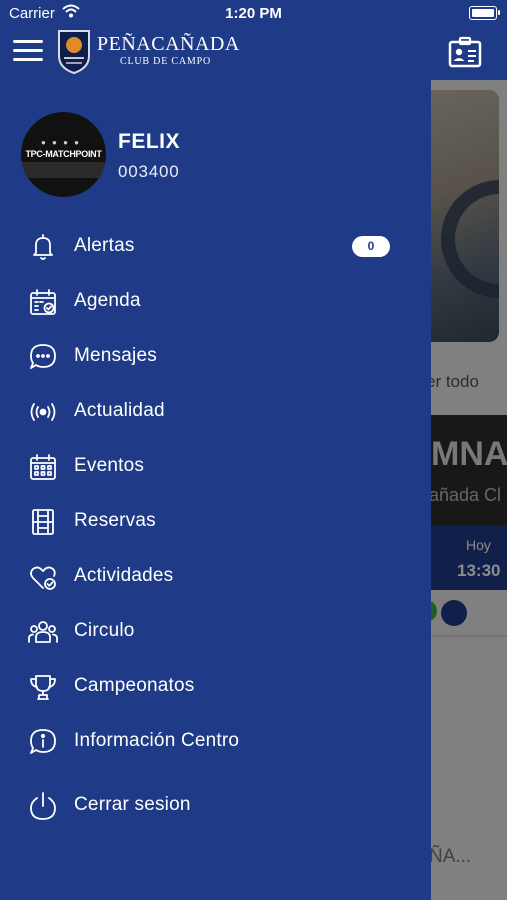  What do you see at coordinates (215, 522) in the screenshot?
I see `menu-item-reservas: Reservas` at bounding box center [215, 522].